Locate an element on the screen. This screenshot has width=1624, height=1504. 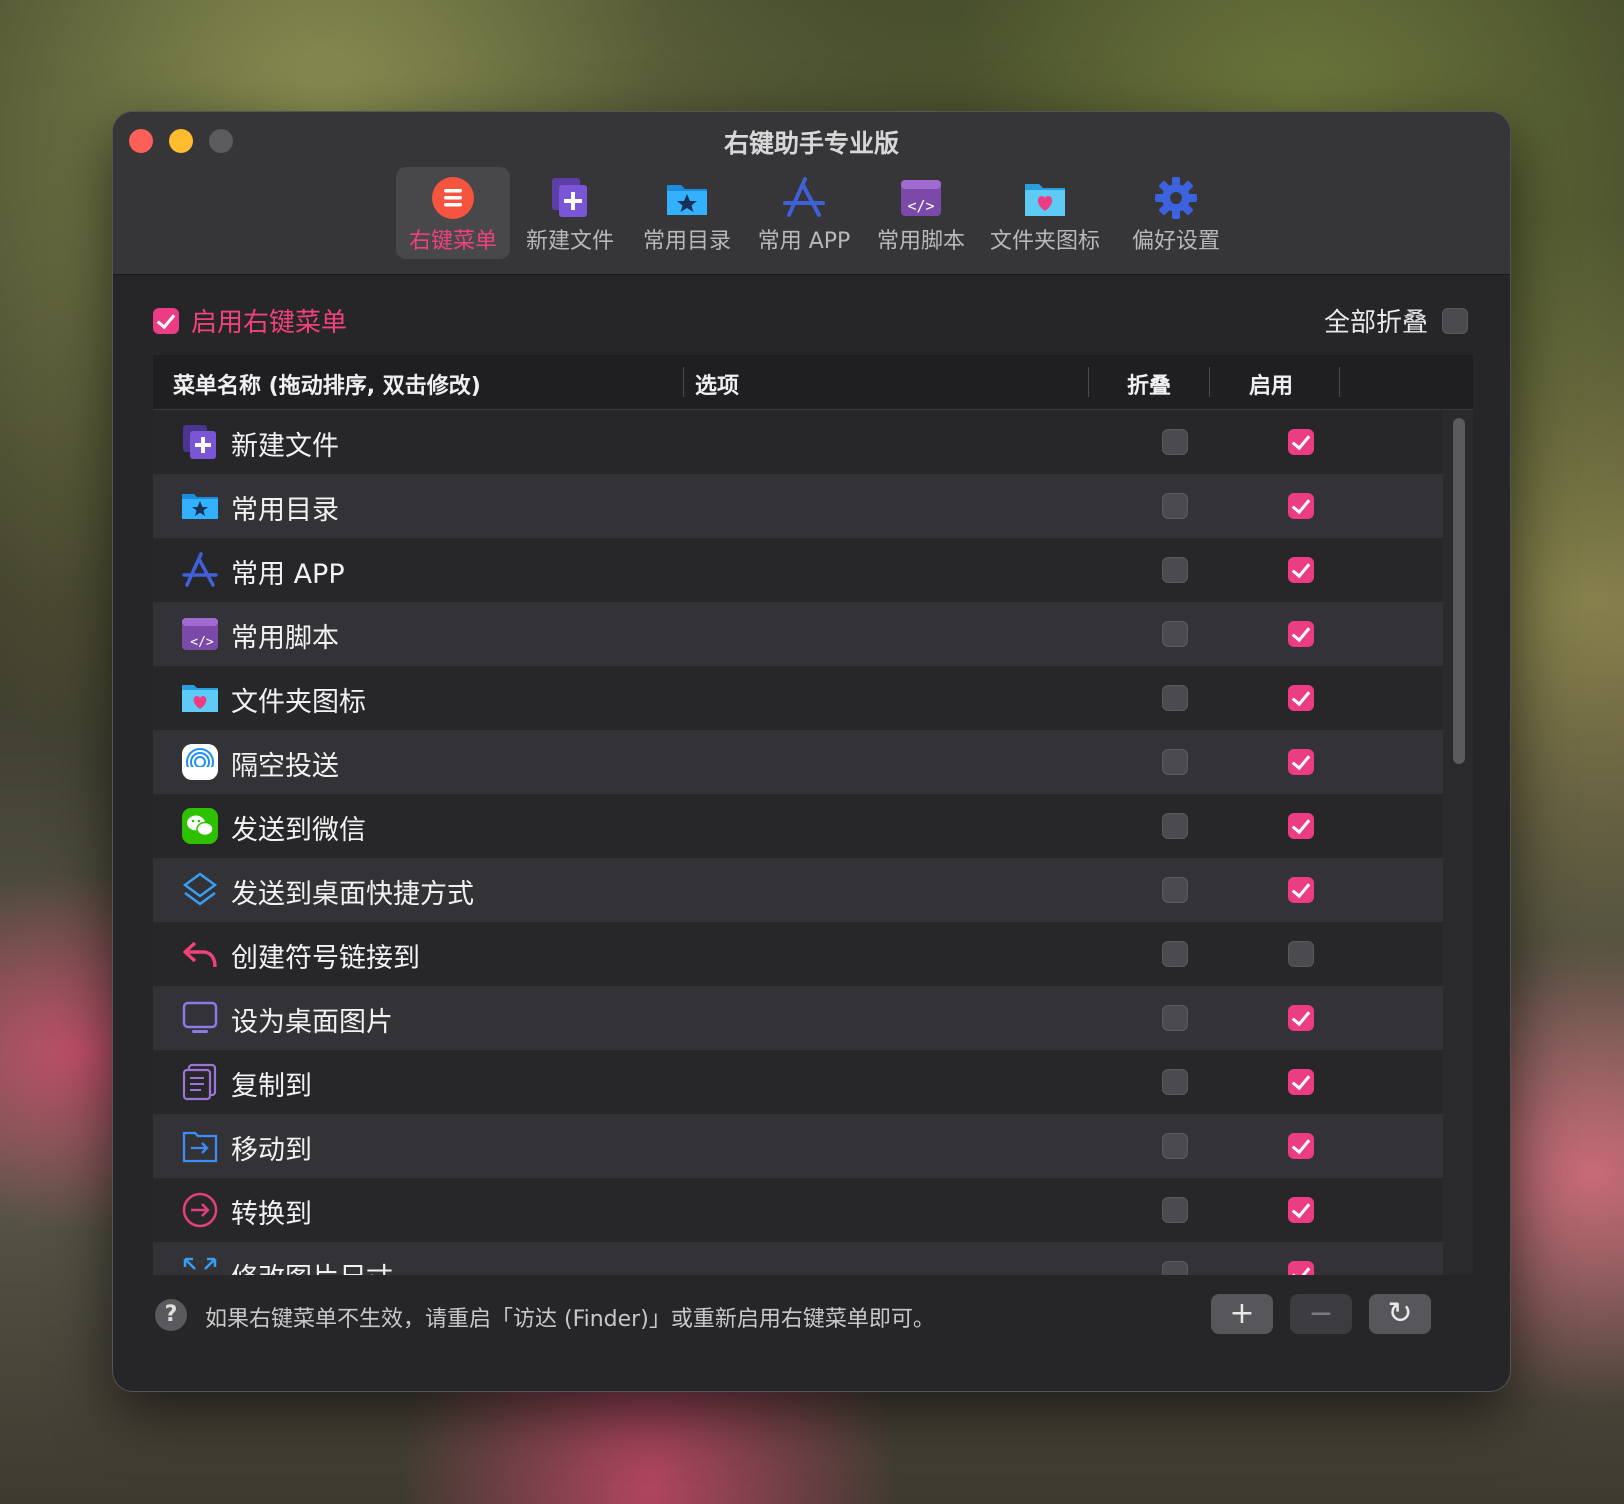
table-row: 设为桌面图片 is located at coordinates (798, 1018).